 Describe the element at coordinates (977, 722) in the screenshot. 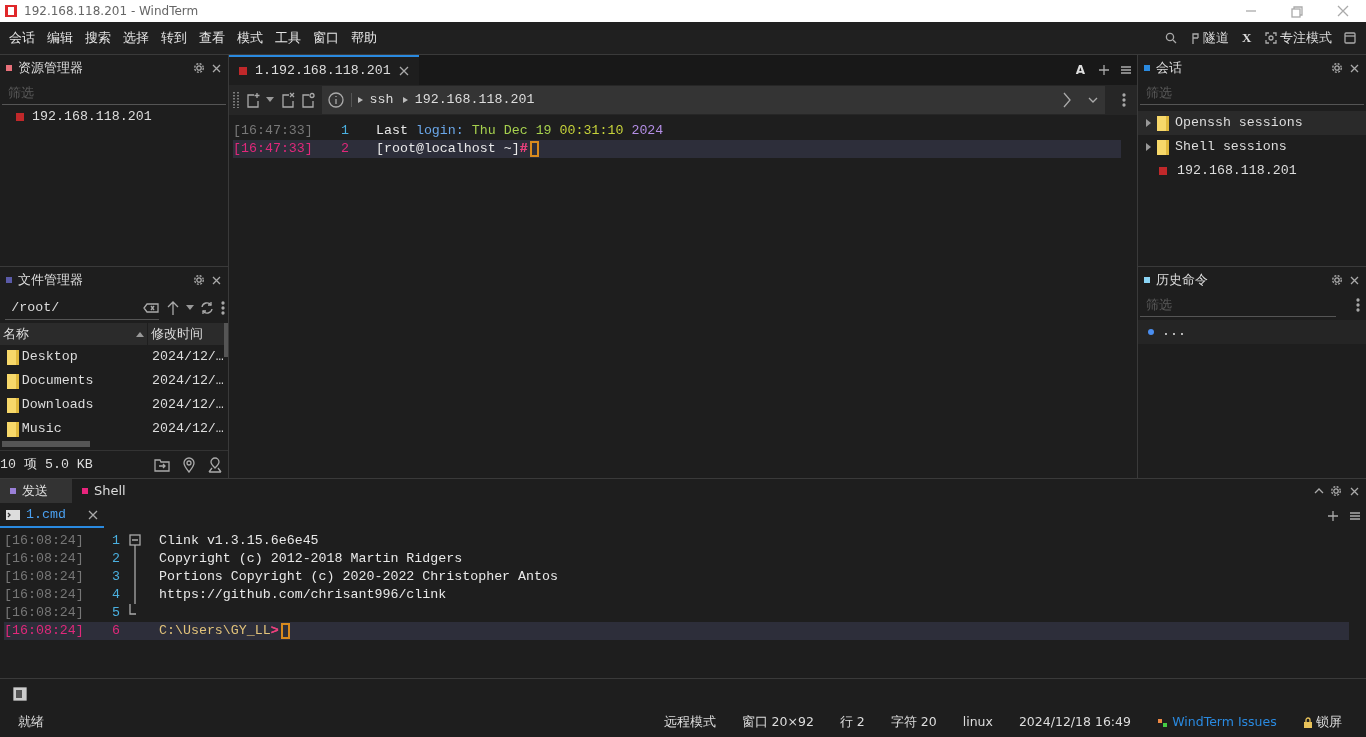

I see `status-item: linux` at that location.